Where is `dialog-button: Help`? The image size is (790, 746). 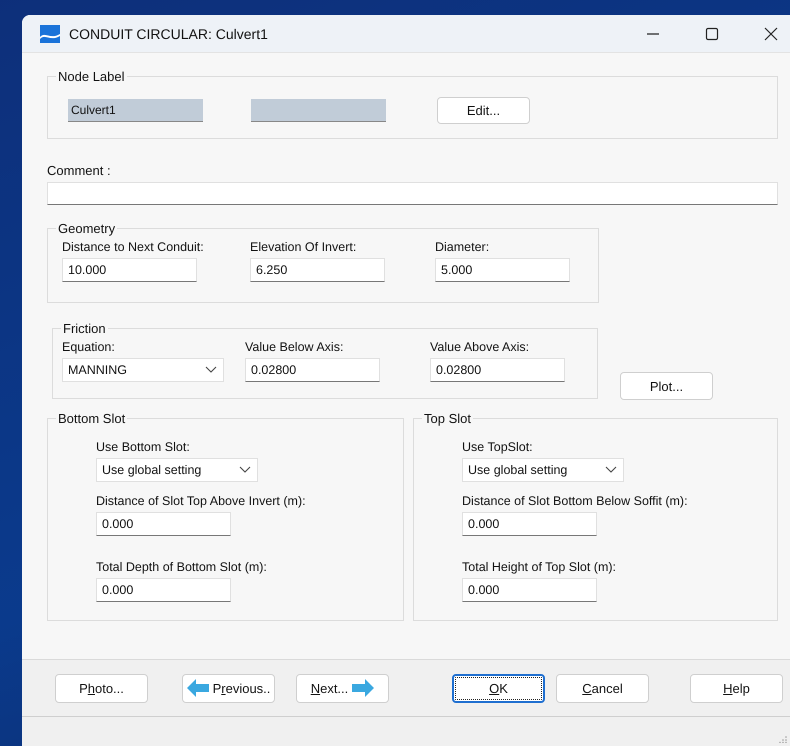
dialog-button: Help is located at coordinates (736, 688).